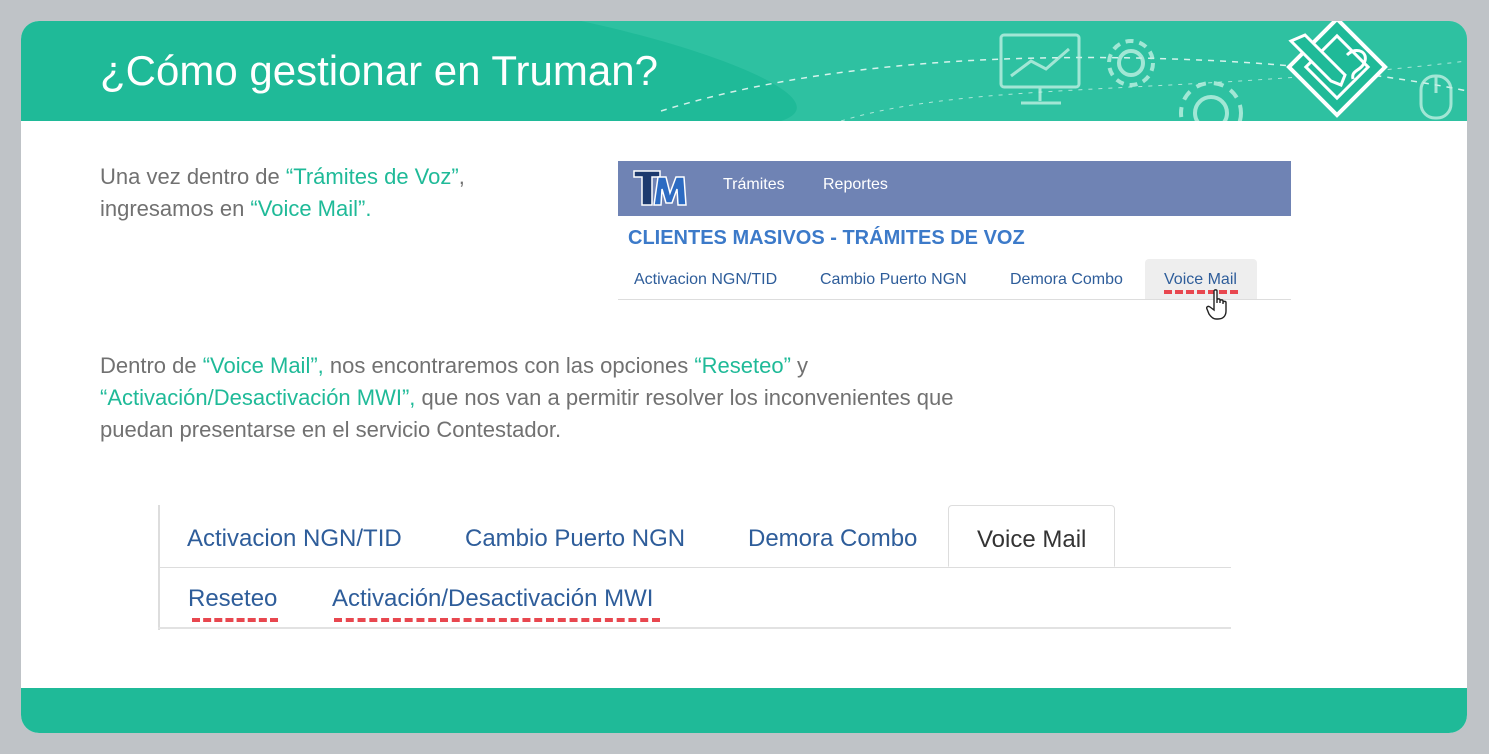  Describe the element at coordinates (175, 208) in the screenshot. I see `intro-text-part: ingresamos en` at that location.